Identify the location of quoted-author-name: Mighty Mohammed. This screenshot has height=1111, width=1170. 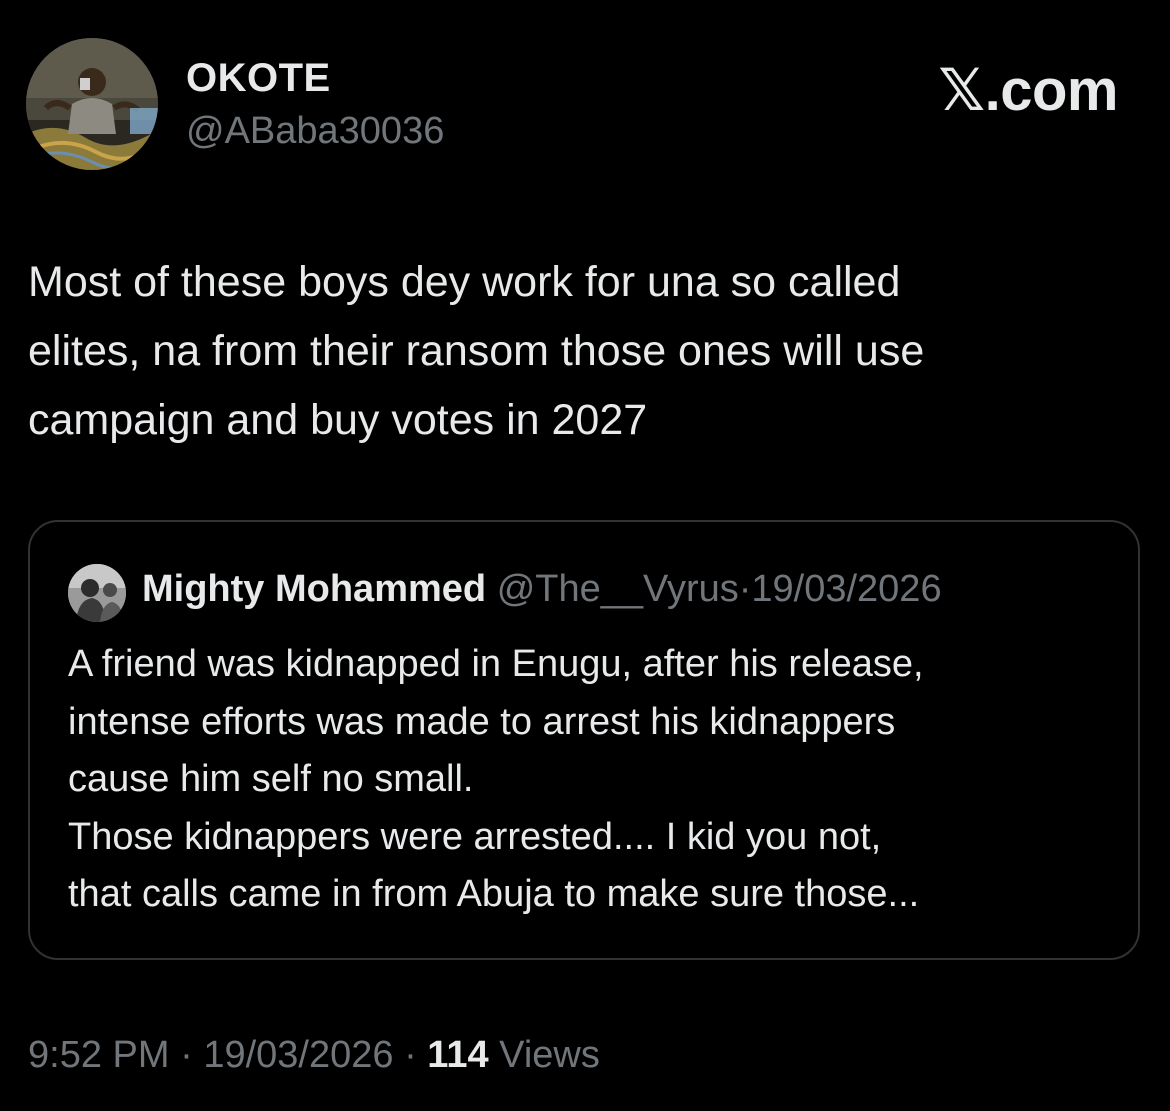
(314, 589).